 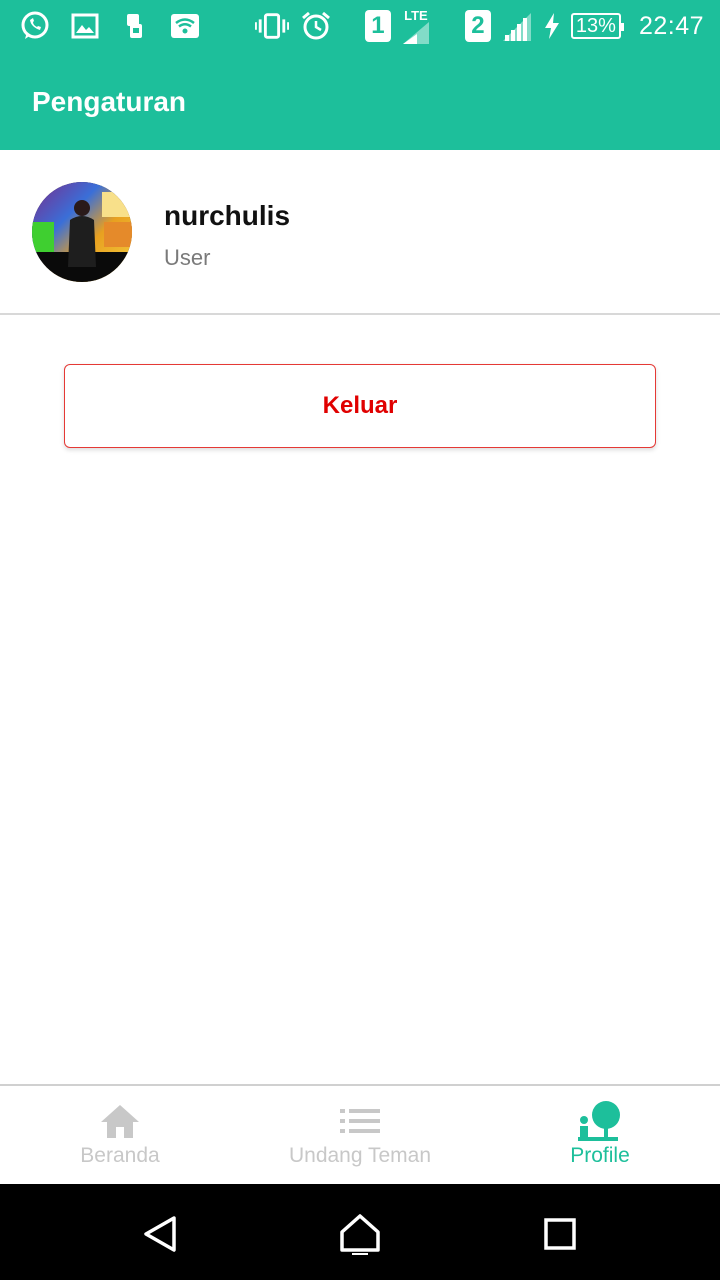 I want to click on whatsapp-icon, so click(x=35, y=26).